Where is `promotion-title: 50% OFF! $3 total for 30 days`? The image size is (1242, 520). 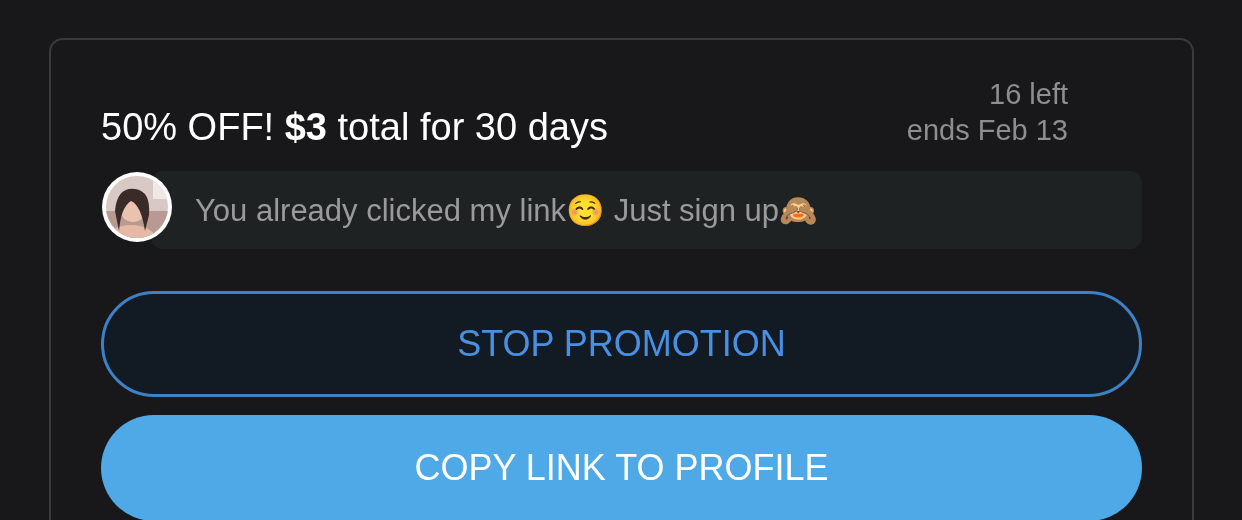 promotion-title: 50% OFF! $3 total for 30 days is located at coordinates (354, 127).